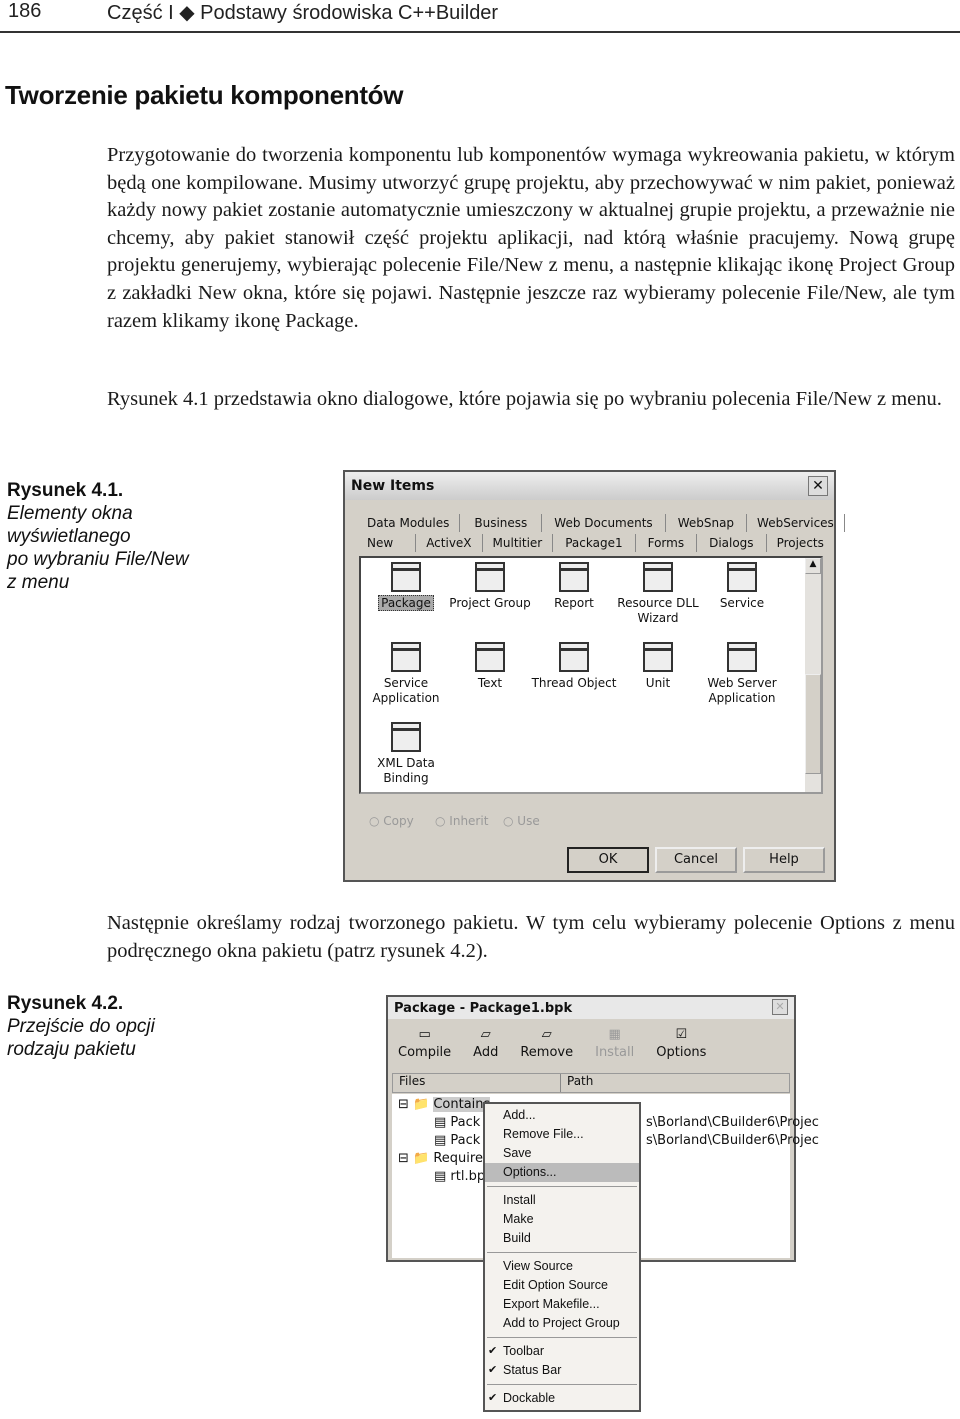 Image resolution: width=960 pixels, height=1419 pixels. Describe the element at coordinates (483, 1008) in the screenshot. I see `window-title: Package - Package1.bpk` at that location.